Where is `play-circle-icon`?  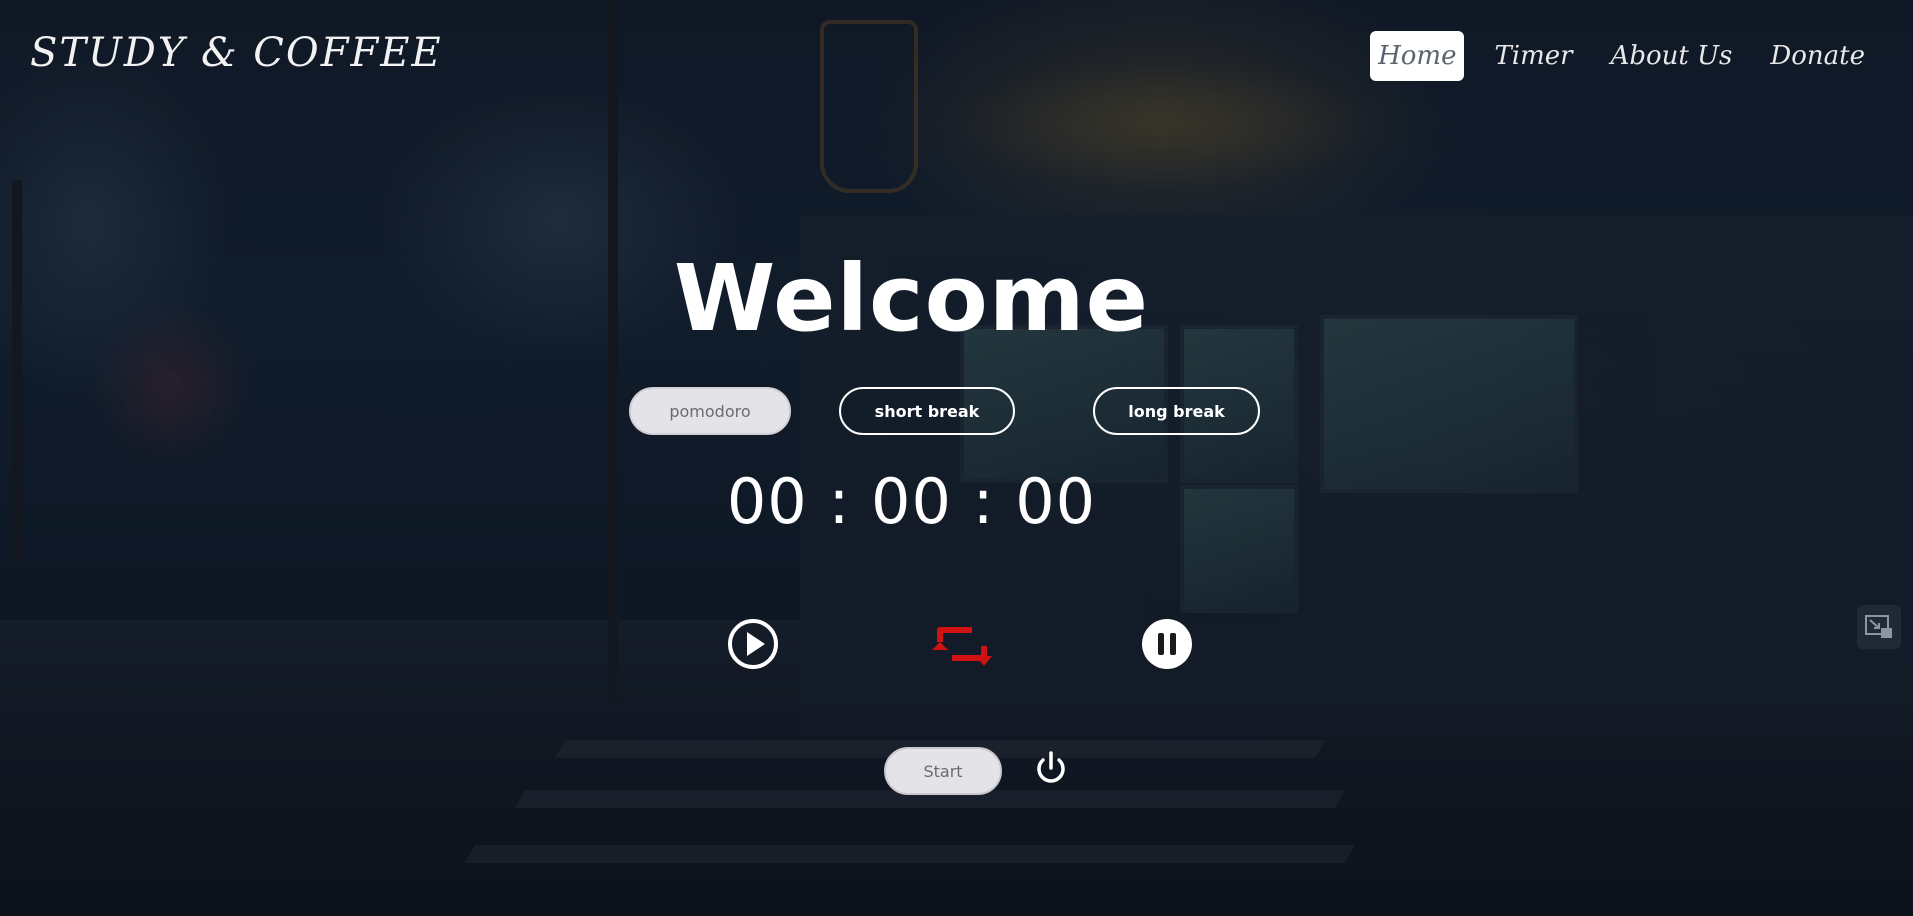
play-circle-icon is located at coordinates (753, 644).